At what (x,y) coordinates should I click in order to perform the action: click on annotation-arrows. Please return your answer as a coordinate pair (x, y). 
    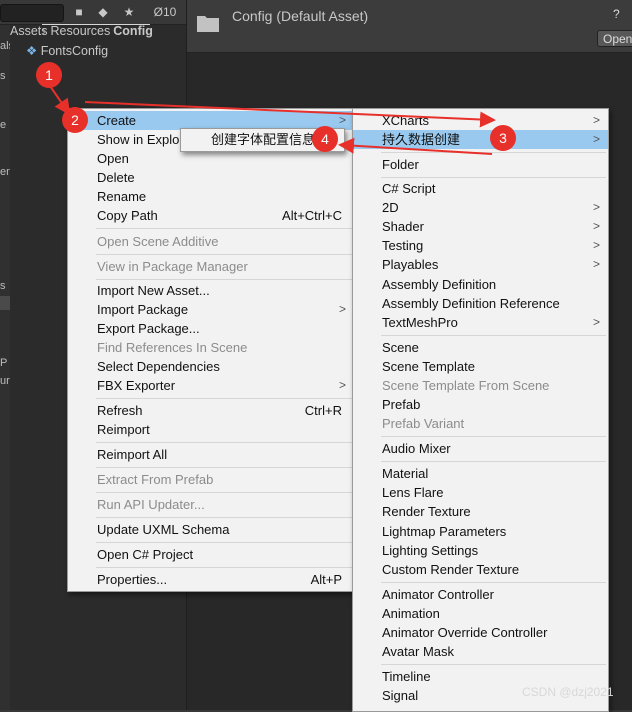
    Looking at the image, I should click on (272, 120).